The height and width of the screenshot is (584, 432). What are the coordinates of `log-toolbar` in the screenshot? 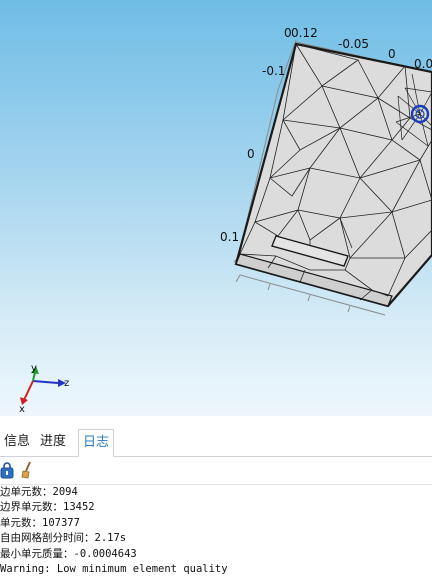 It's located at (216, 471).